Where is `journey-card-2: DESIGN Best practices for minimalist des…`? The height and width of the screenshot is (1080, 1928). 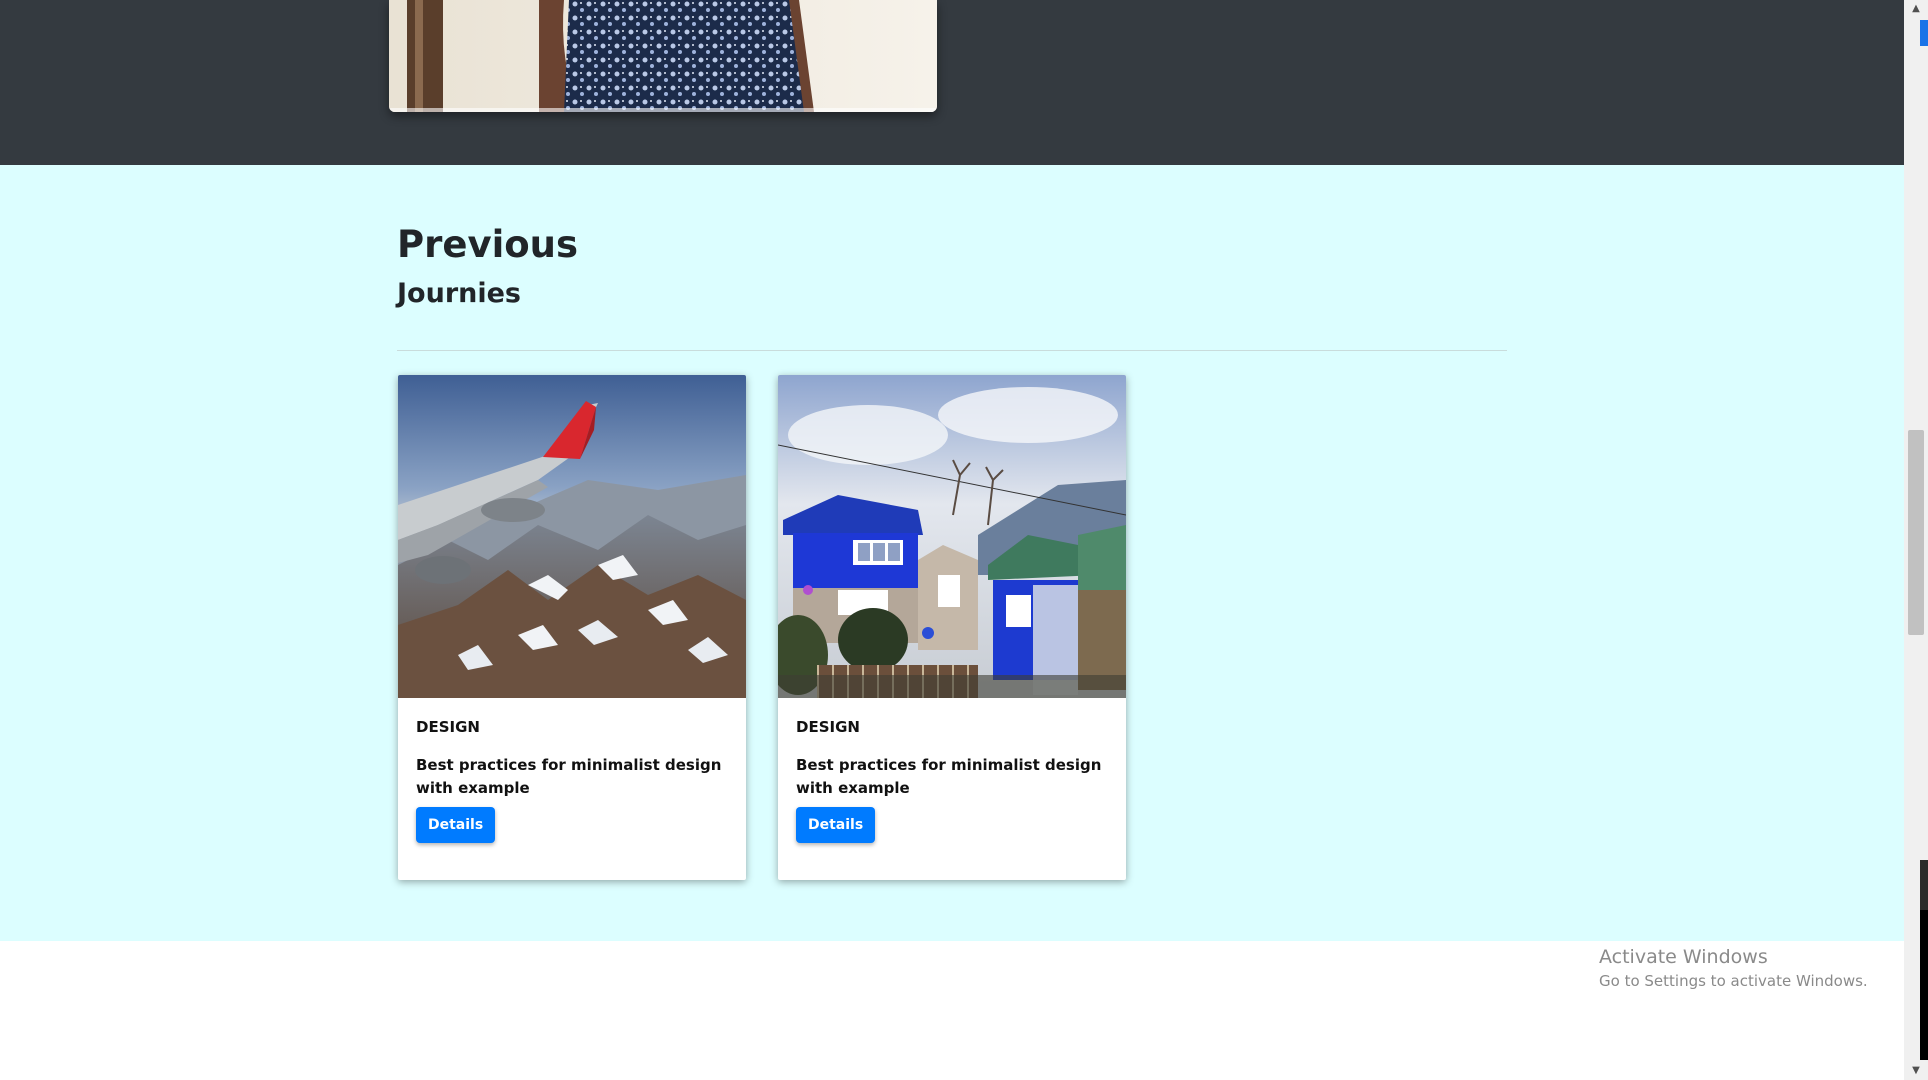
journey-card-2: DESIGN Best practices for minimalist des… is located at coordinates (952, 627).